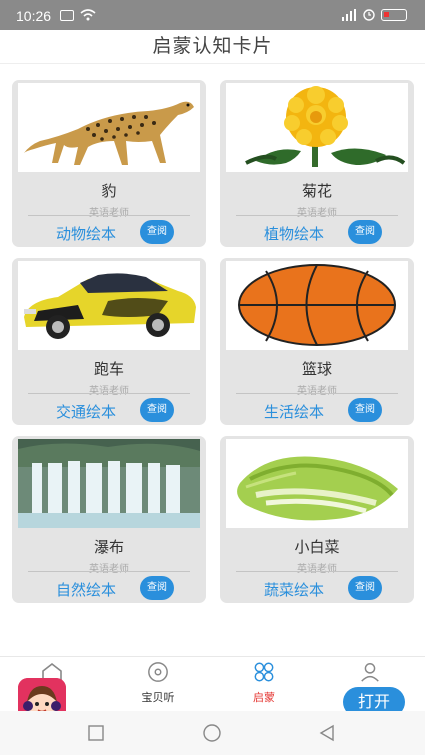  What do you see at coordinates (108, 369) in the screenshot?
I see `card-name: 跑车` at bounding box center [108, 369].